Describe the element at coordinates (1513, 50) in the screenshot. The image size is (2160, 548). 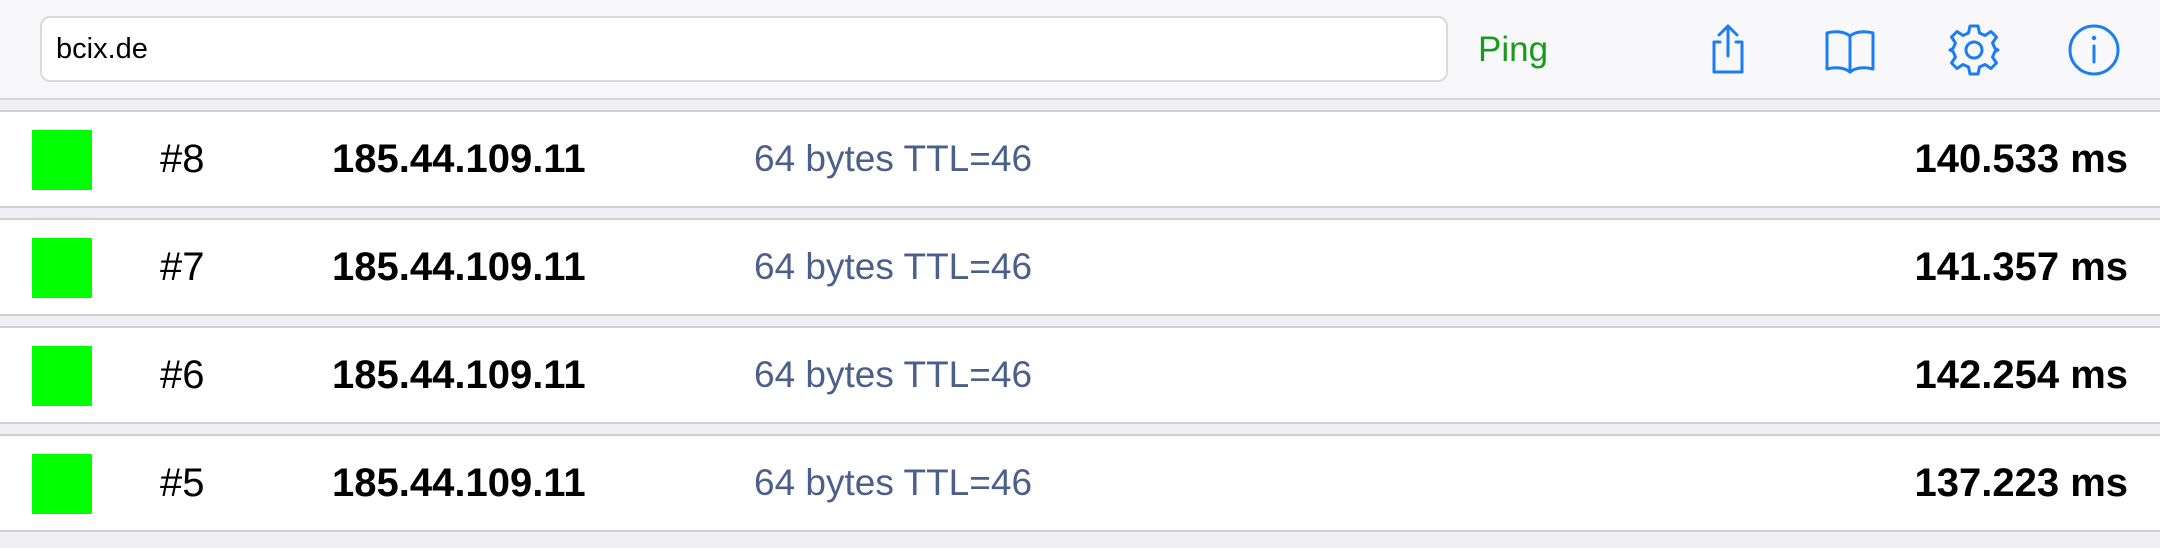
I see `ping-button: Ping` at that location.